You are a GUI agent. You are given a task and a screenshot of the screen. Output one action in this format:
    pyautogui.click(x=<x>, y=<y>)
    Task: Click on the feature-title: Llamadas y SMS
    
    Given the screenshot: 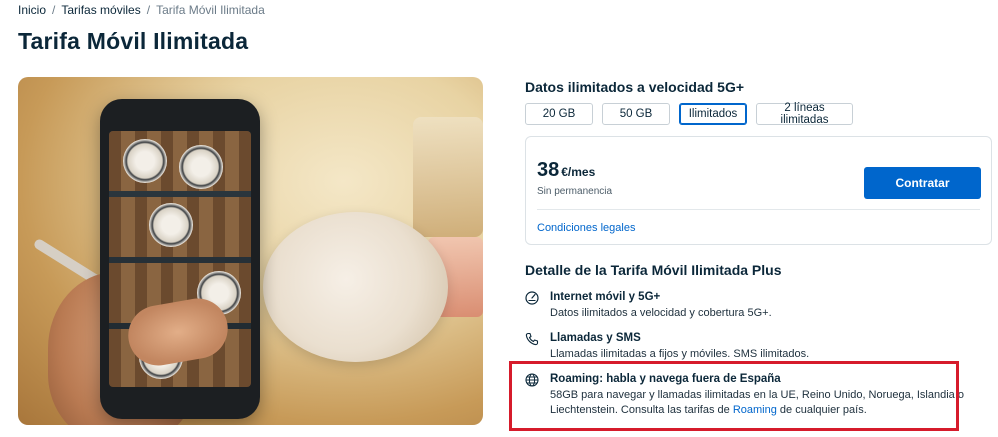 What is the action you would take?
    pyautogui.click(x=595, y=338)
    